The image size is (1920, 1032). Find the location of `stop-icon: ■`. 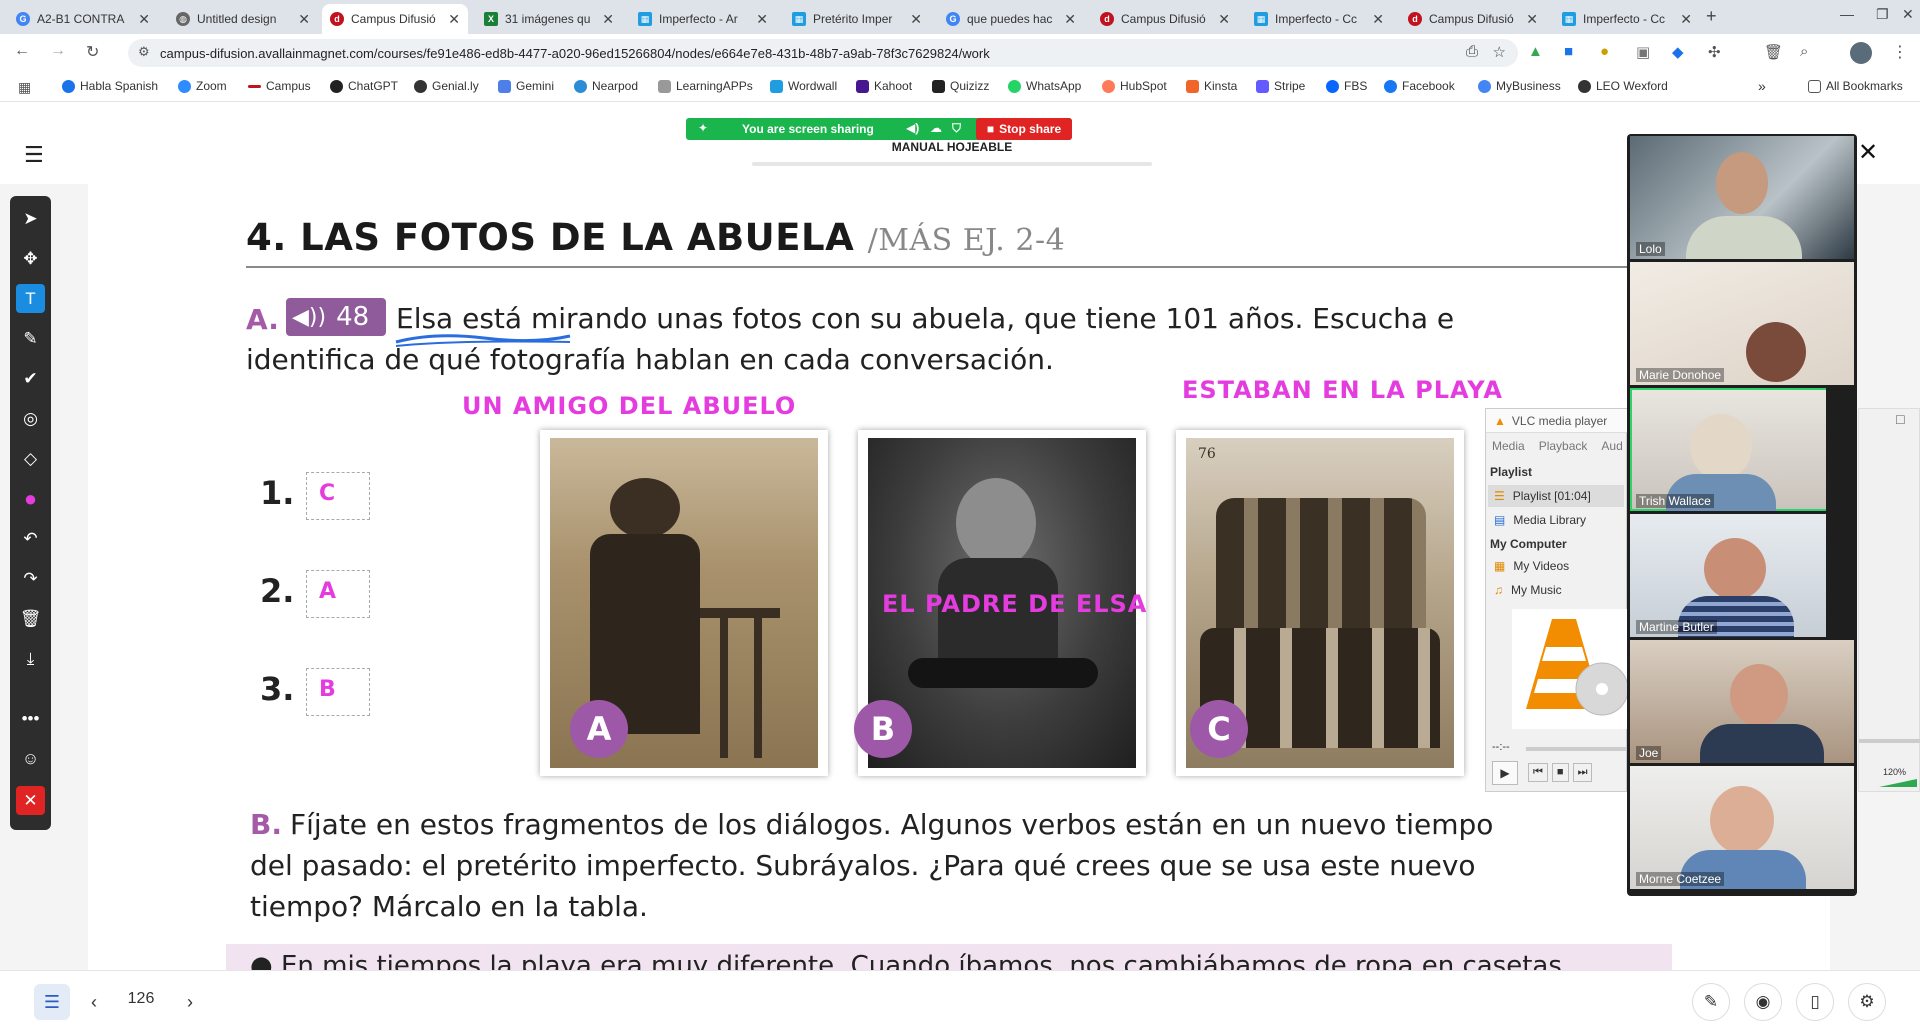

stop-icon: ■ is located at coordinates (1560, 772).